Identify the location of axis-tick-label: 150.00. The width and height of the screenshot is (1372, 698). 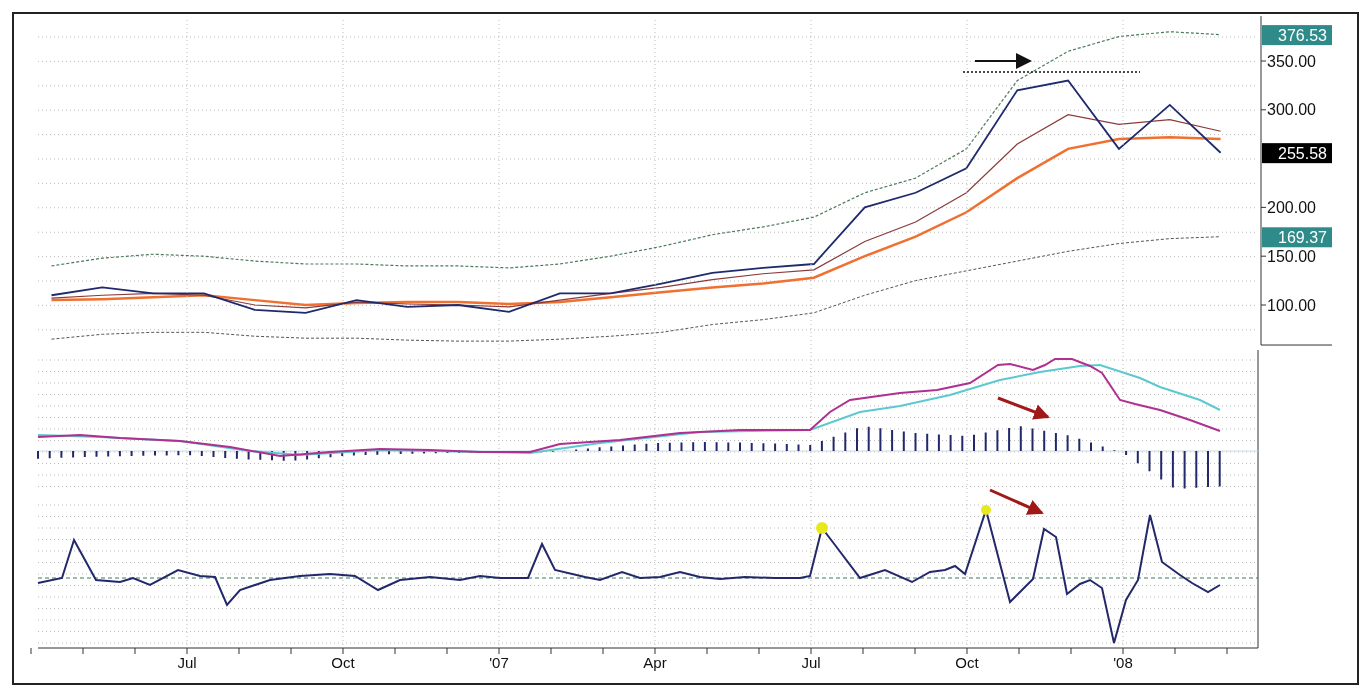
(1291, 256).